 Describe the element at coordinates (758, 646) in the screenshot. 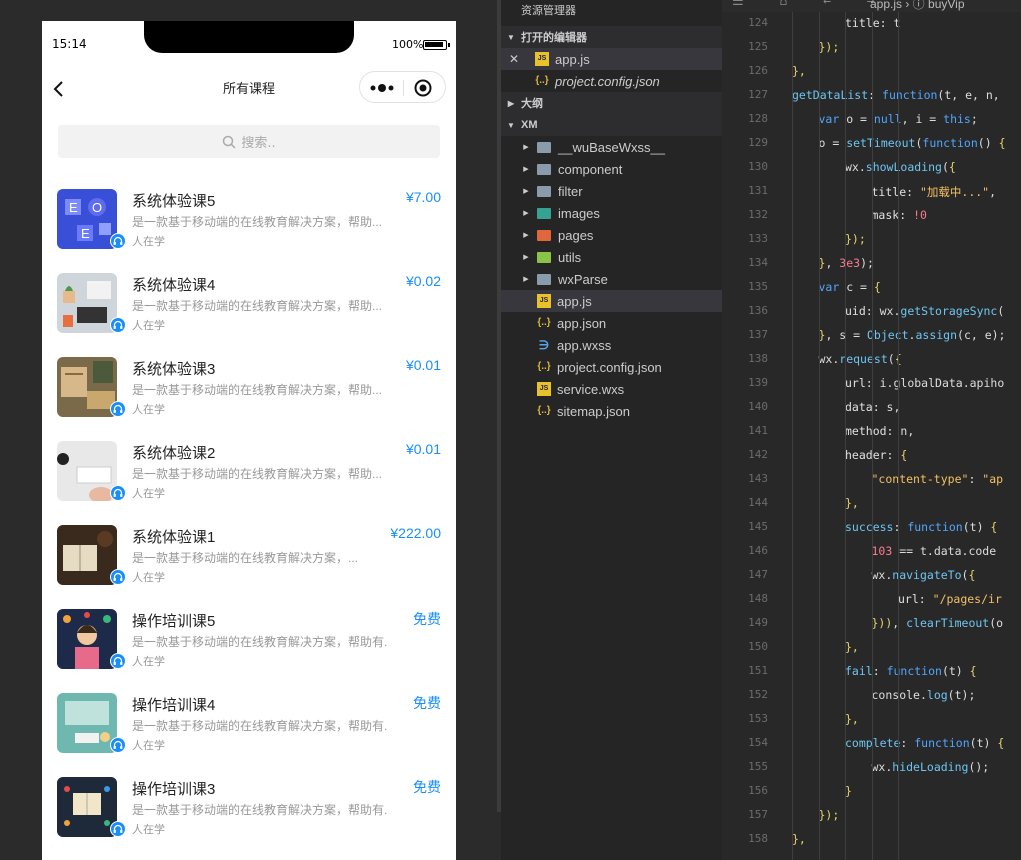

I see `line-number: 150` at that location.